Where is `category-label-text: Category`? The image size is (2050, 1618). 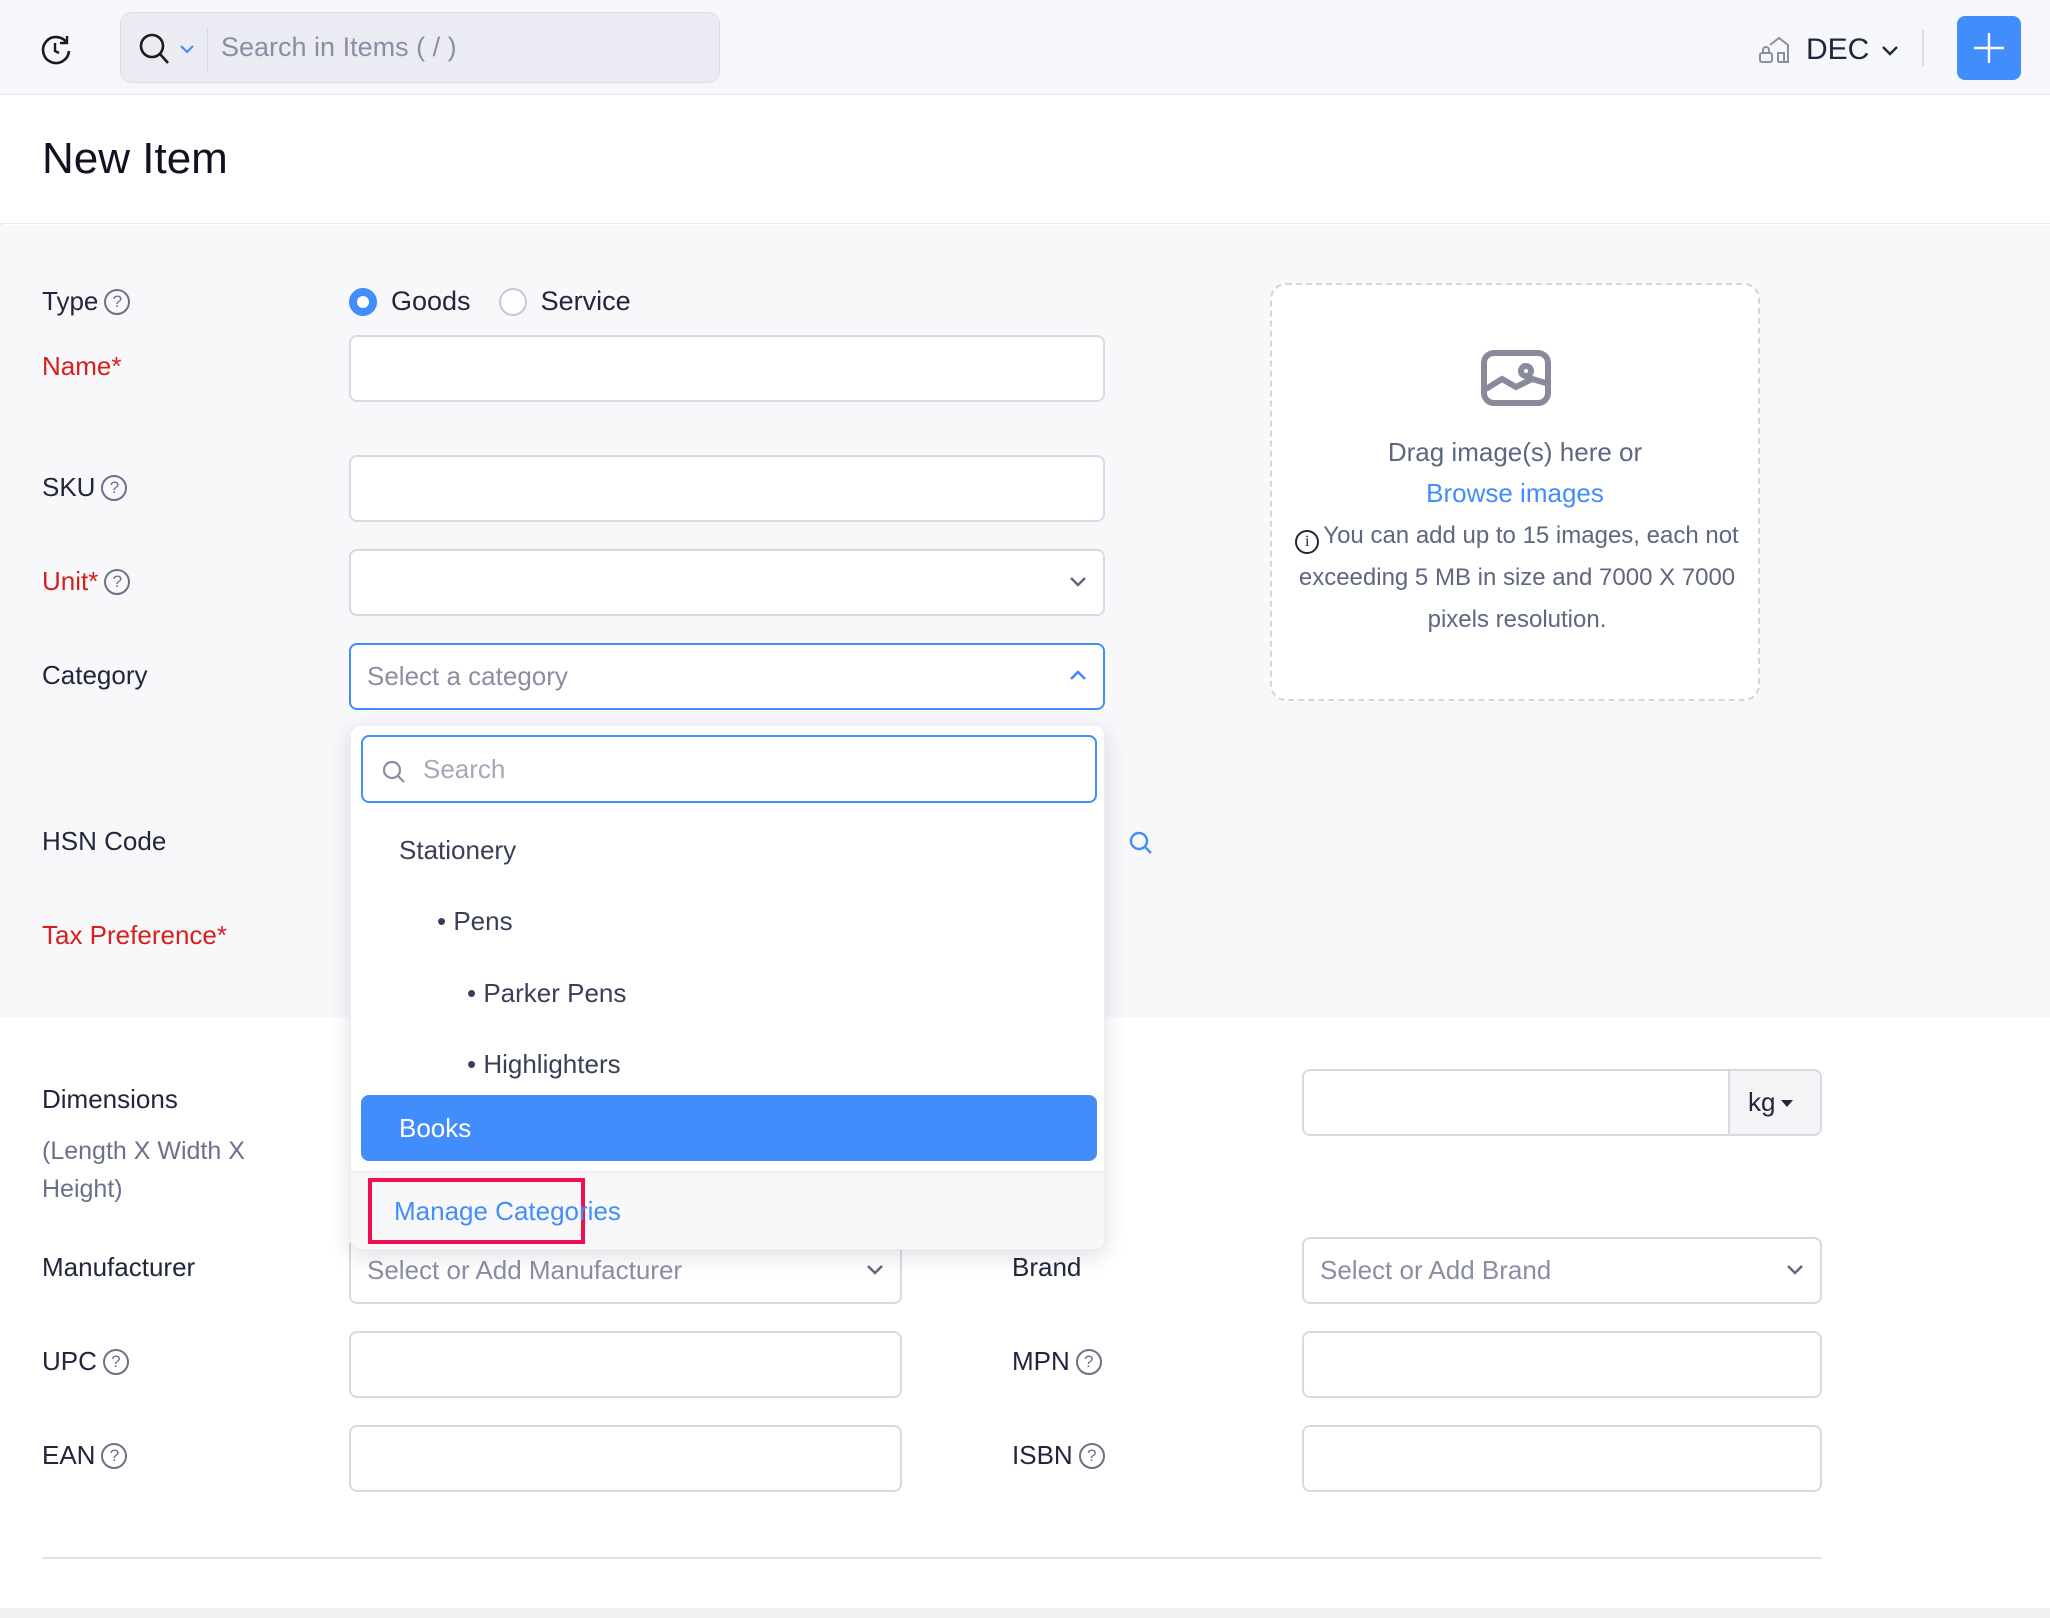
category-label-text: Category is located at coordinates (95, 675).